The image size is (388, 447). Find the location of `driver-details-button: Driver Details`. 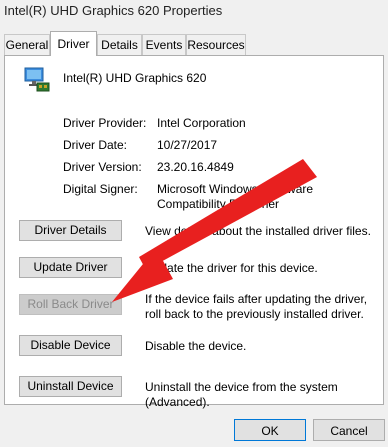

driver-details-button: Driver Details is located at coordinates (70, 230).